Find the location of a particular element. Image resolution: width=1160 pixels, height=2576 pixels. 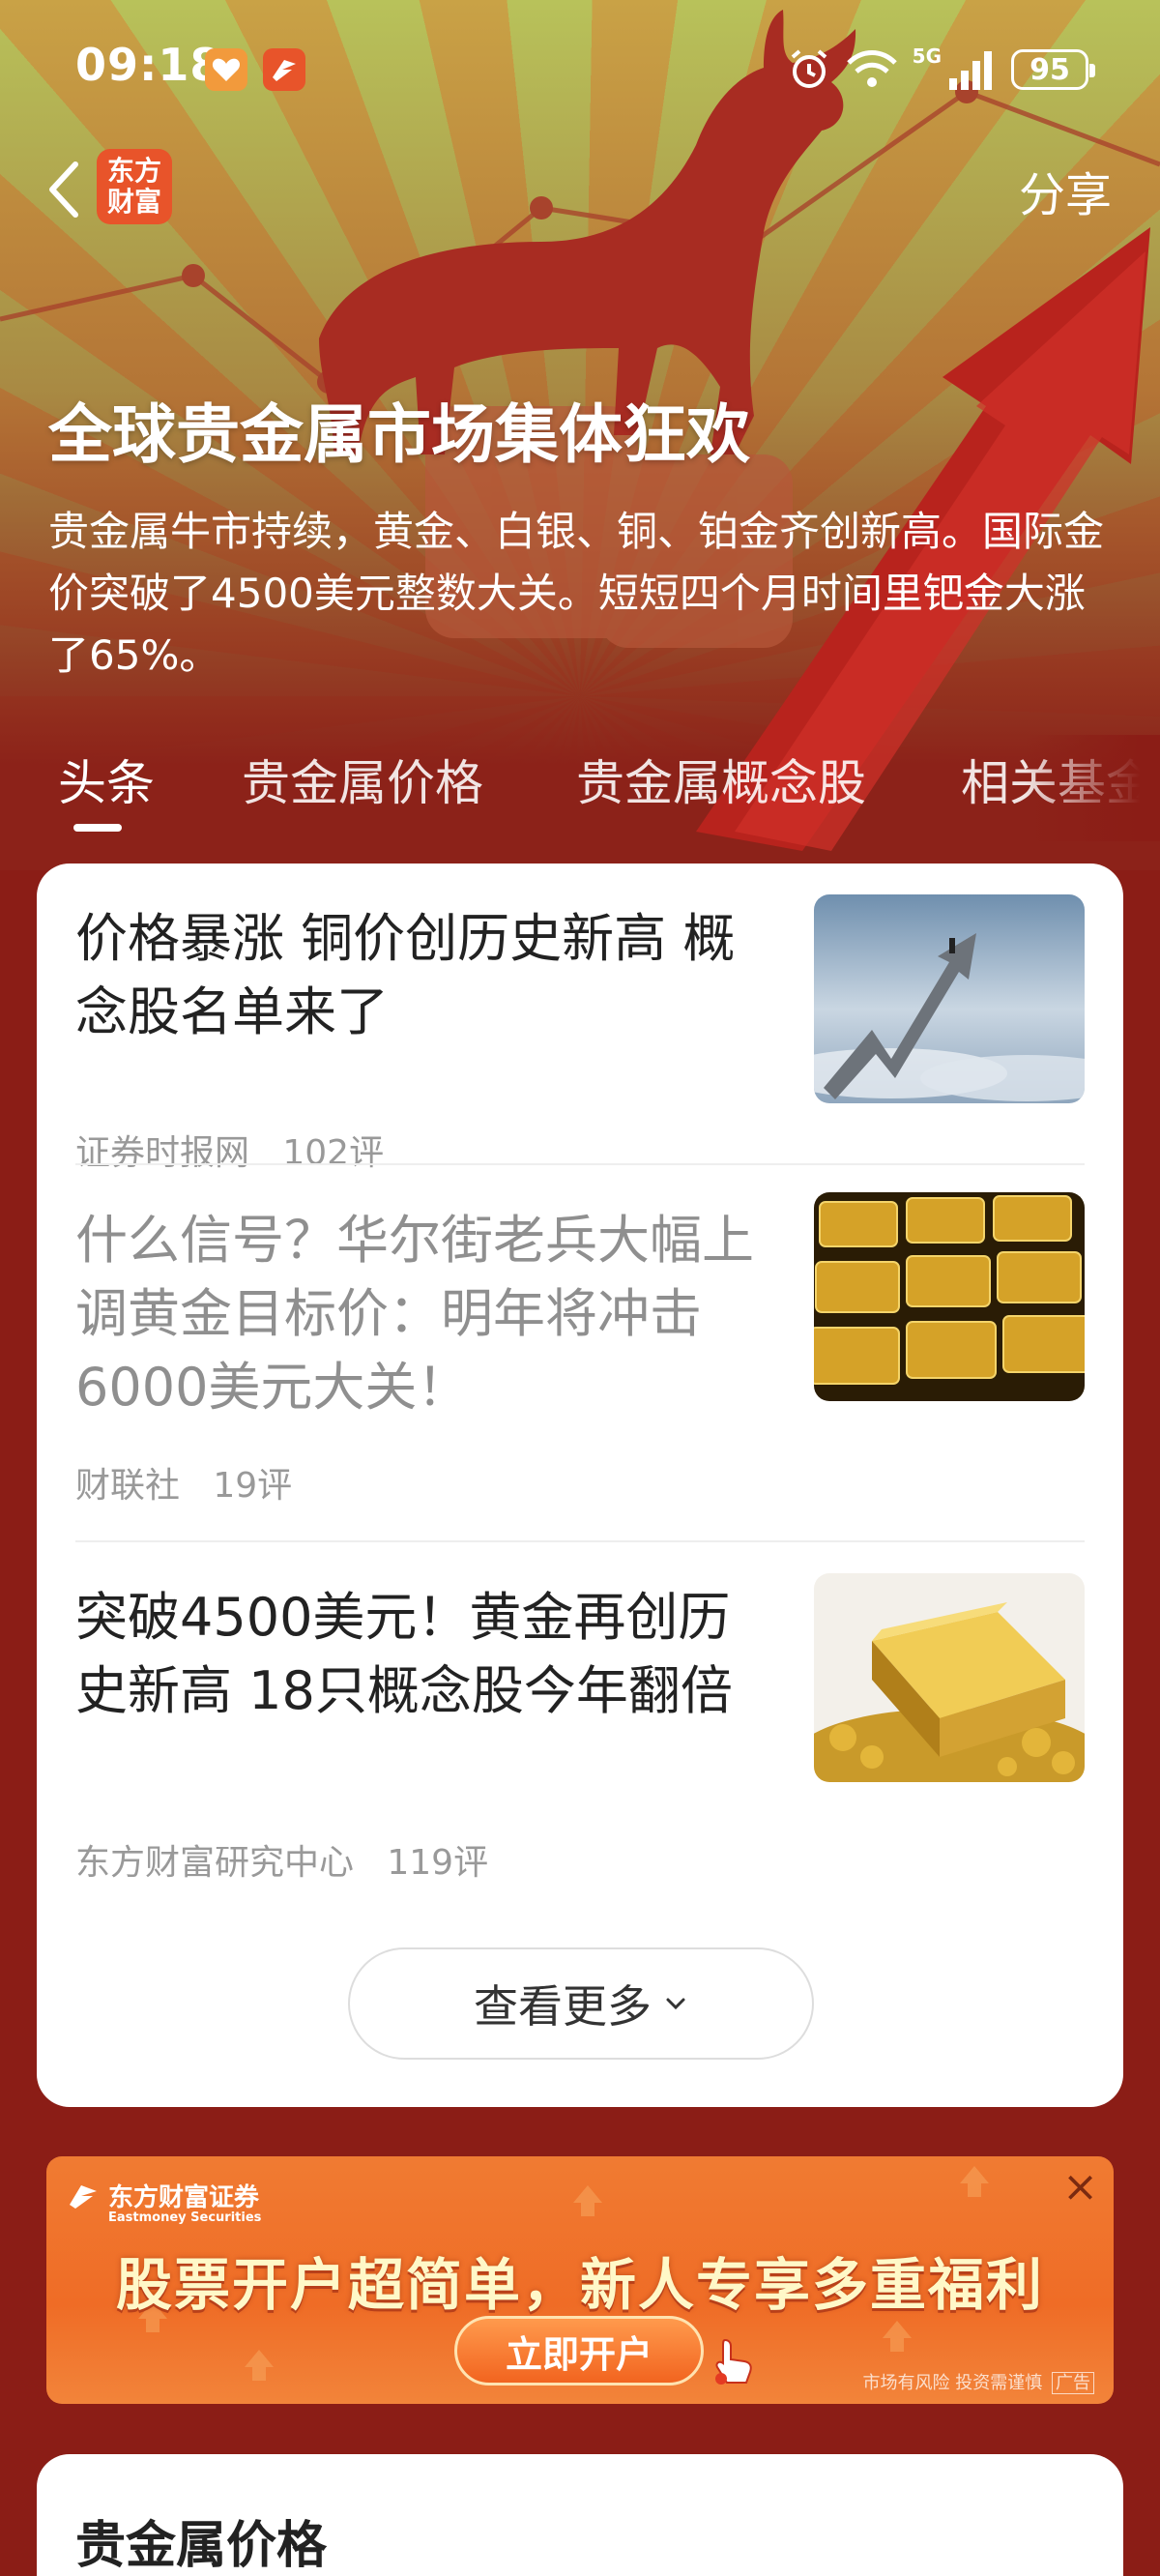

brand-logo: 东方 财富 is located at coordinates (134, 186).